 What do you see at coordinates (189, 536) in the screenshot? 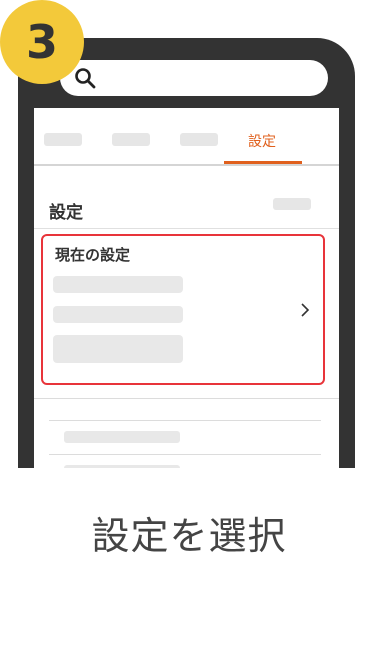
I see `step-caption: 設定を選択` at bounding box center [189, 536].